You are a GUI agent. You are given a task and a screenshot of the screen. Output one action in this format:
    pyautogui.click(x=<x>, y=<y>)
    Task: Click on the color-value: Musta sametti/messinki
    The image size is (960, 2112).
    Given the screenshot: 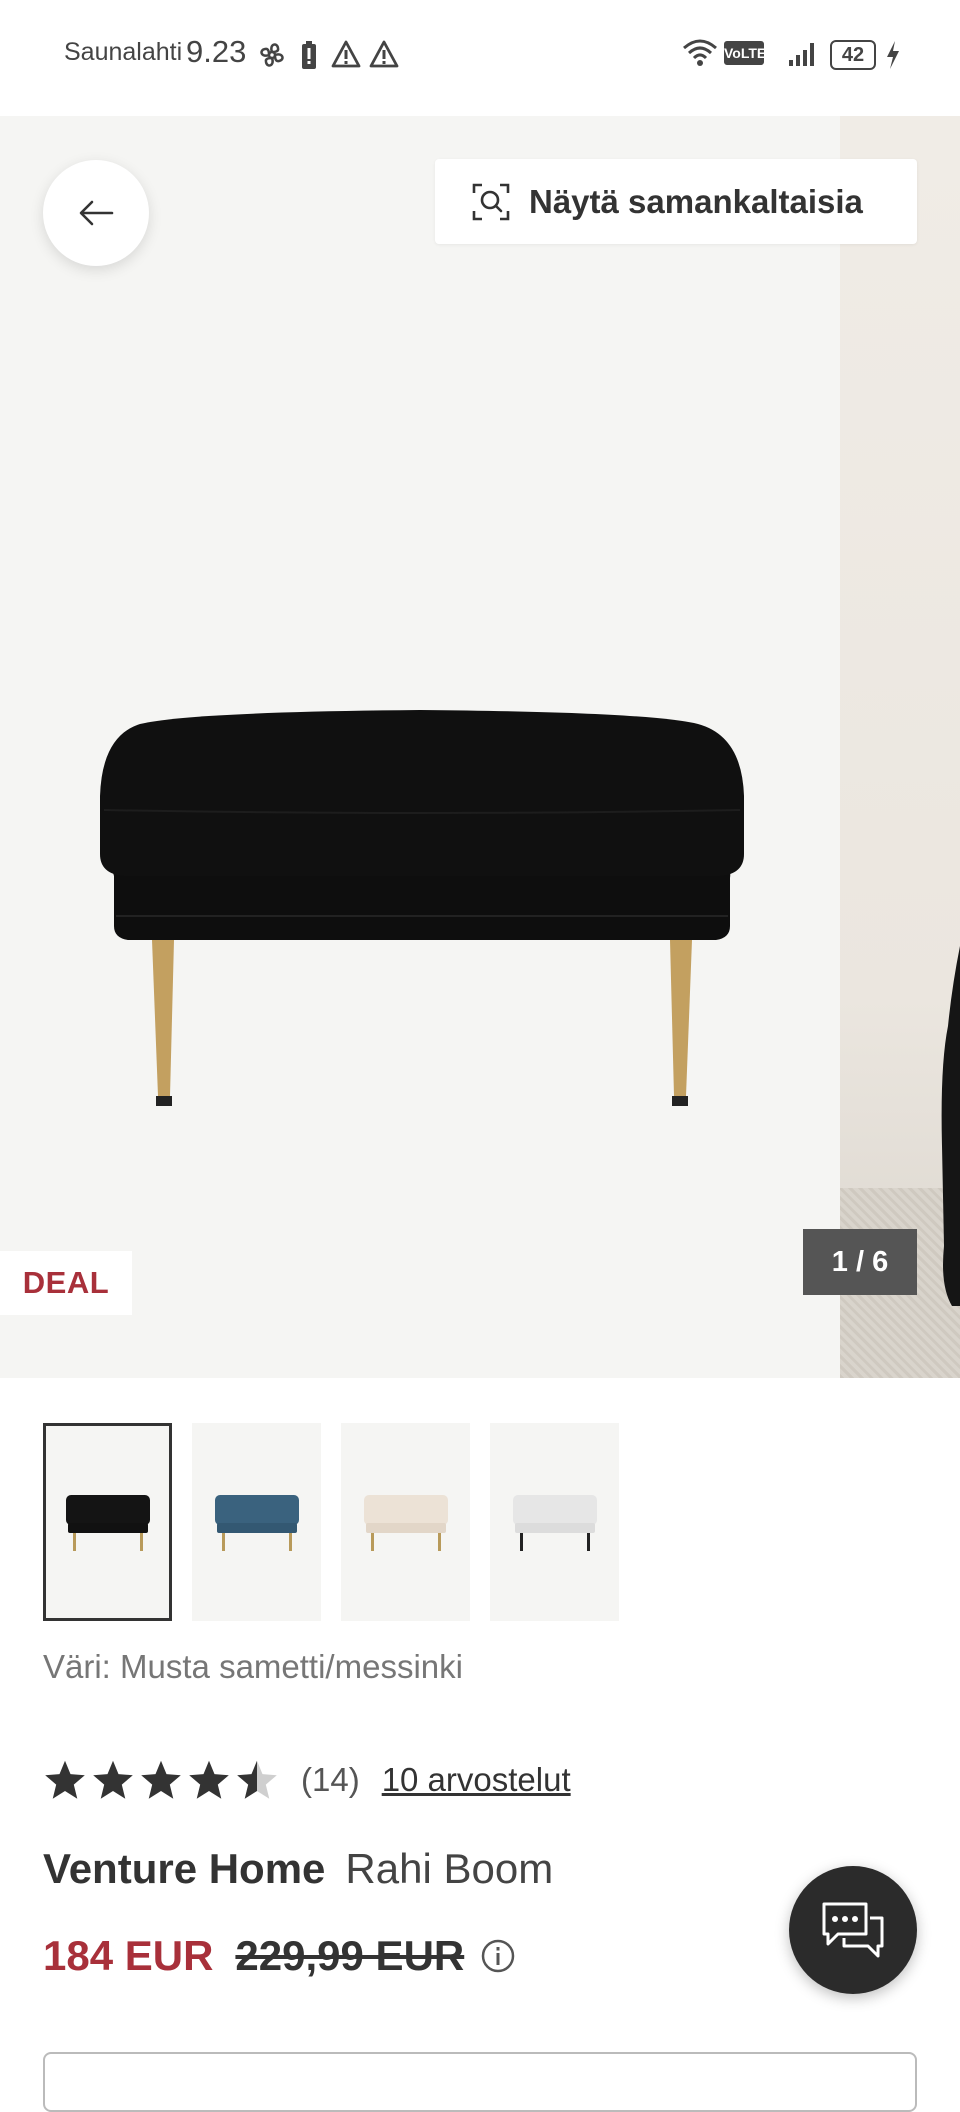 What is the action you would take?
    pyautogui.click(x=291, y=1666)
    